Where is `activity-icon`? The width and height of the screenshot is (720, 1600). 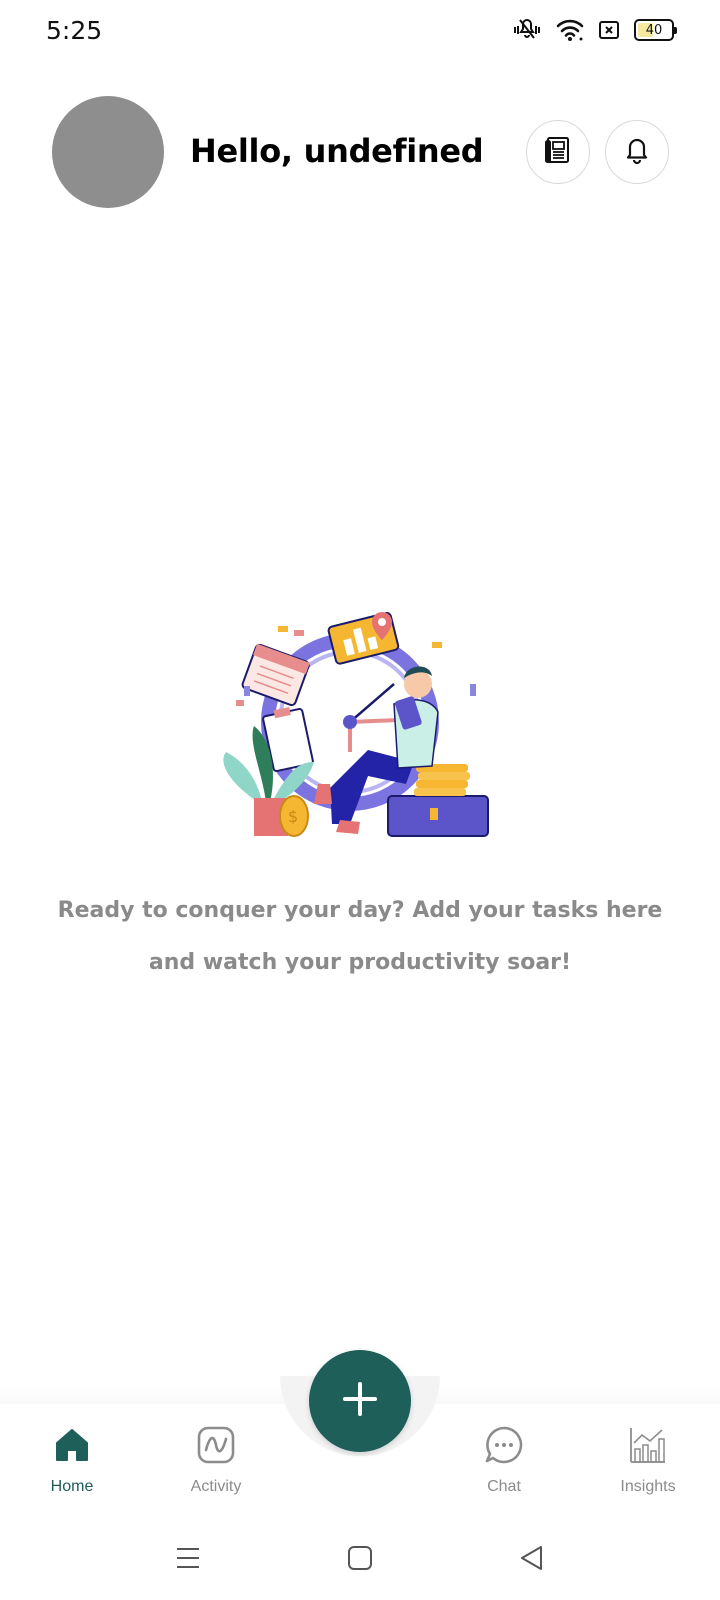
activity-icon is located at coordinates (216, 1447).